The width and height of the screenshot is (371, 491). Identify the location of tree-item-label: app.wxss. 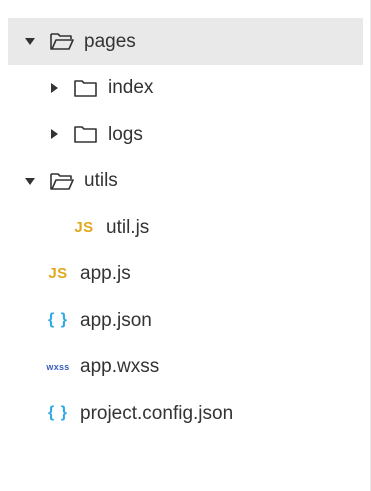
(120, 367).